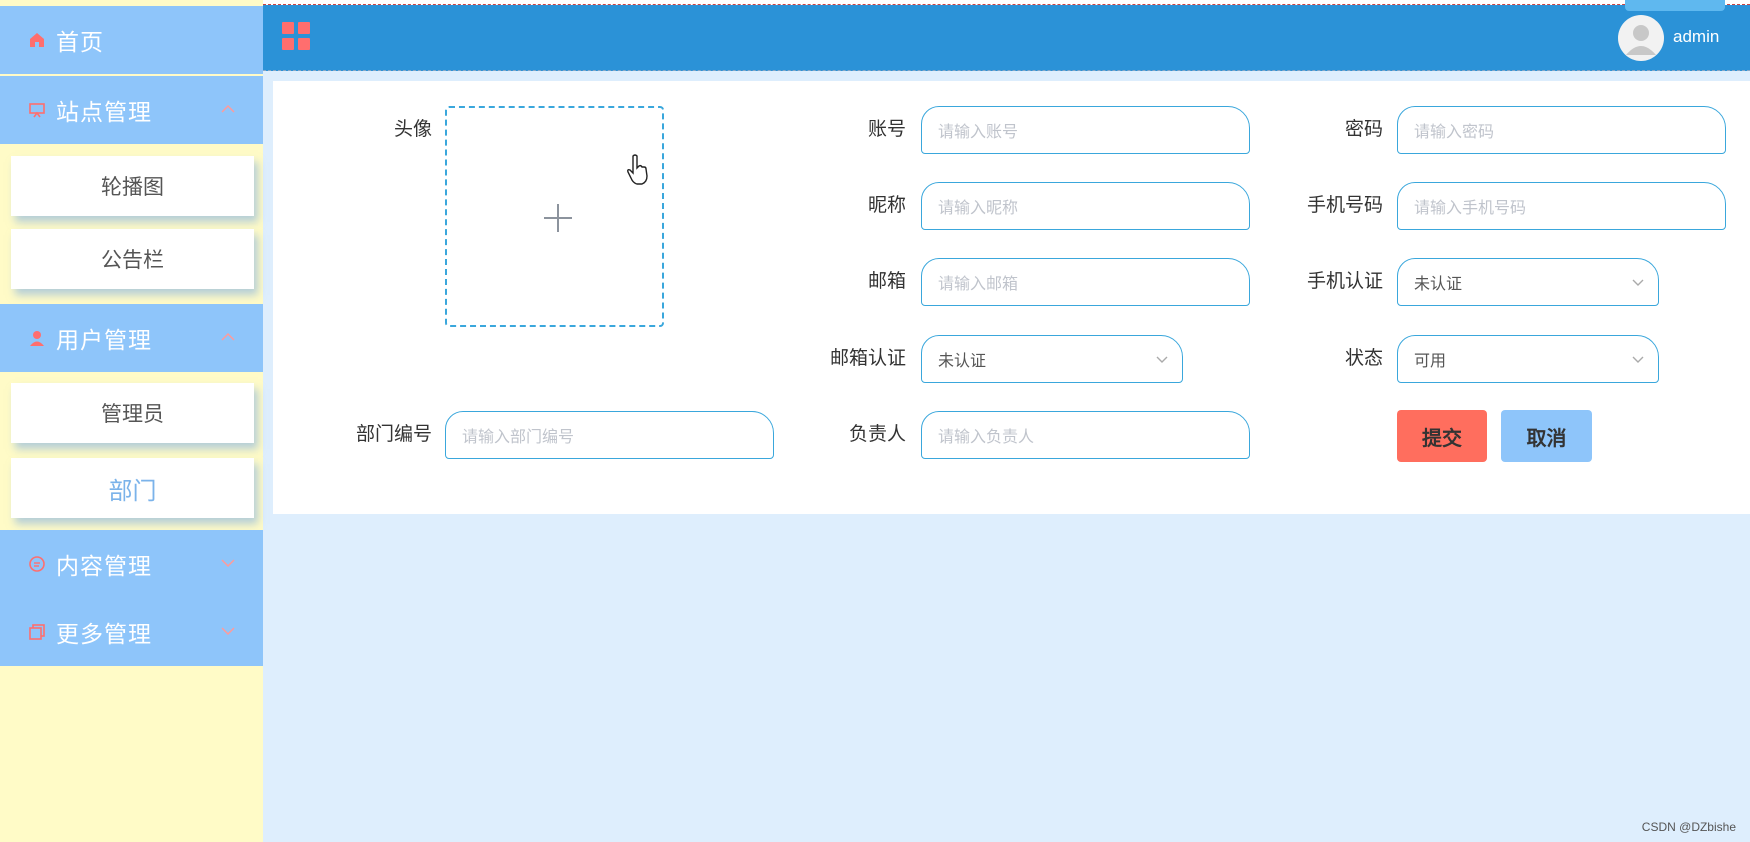  What do you see at coordinates (132, 413) in the screenshot?
I see `submenu-item-admin: 管理员` at bounding box center [132, 413].